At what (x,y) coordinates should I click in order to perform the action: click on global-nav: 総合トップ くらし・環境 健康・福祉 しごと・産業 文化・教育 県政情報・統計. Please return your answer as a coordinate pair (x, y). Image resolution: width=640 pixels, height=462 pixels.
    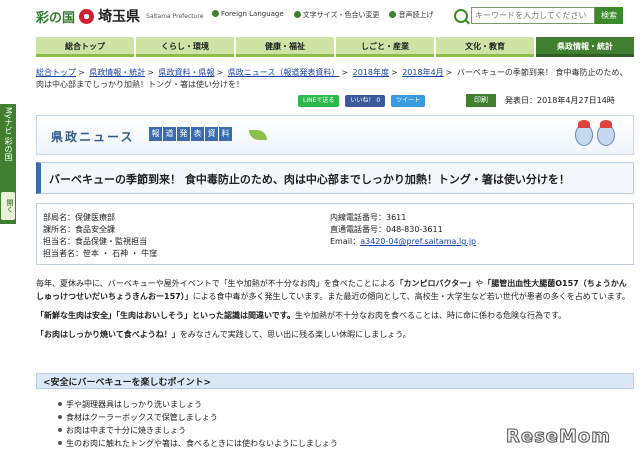
    Looking at the image, I should click on (335, 47).